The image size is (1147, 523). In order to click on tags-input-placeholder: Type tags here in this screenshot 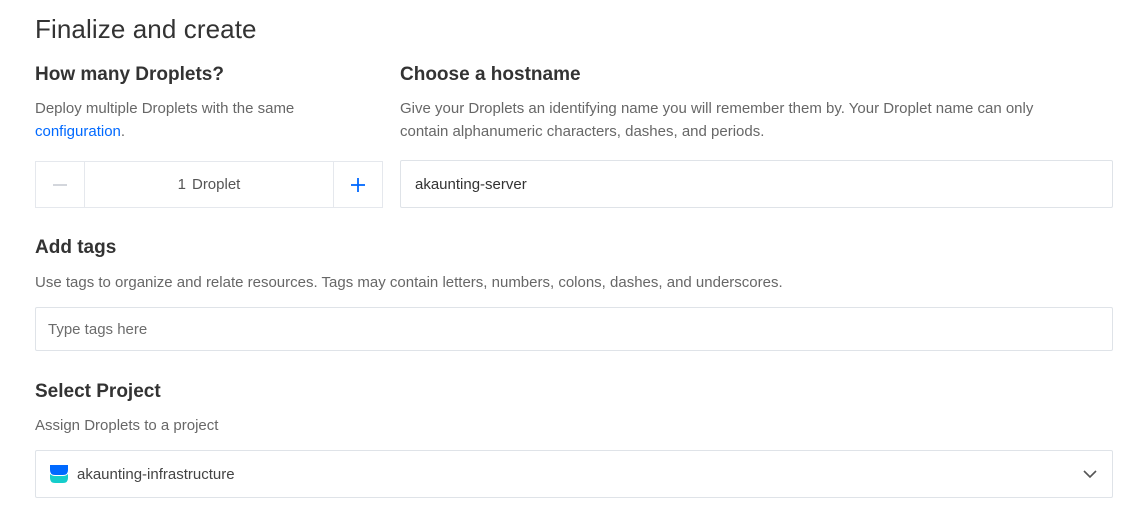, I will do `click(98, 329)`.